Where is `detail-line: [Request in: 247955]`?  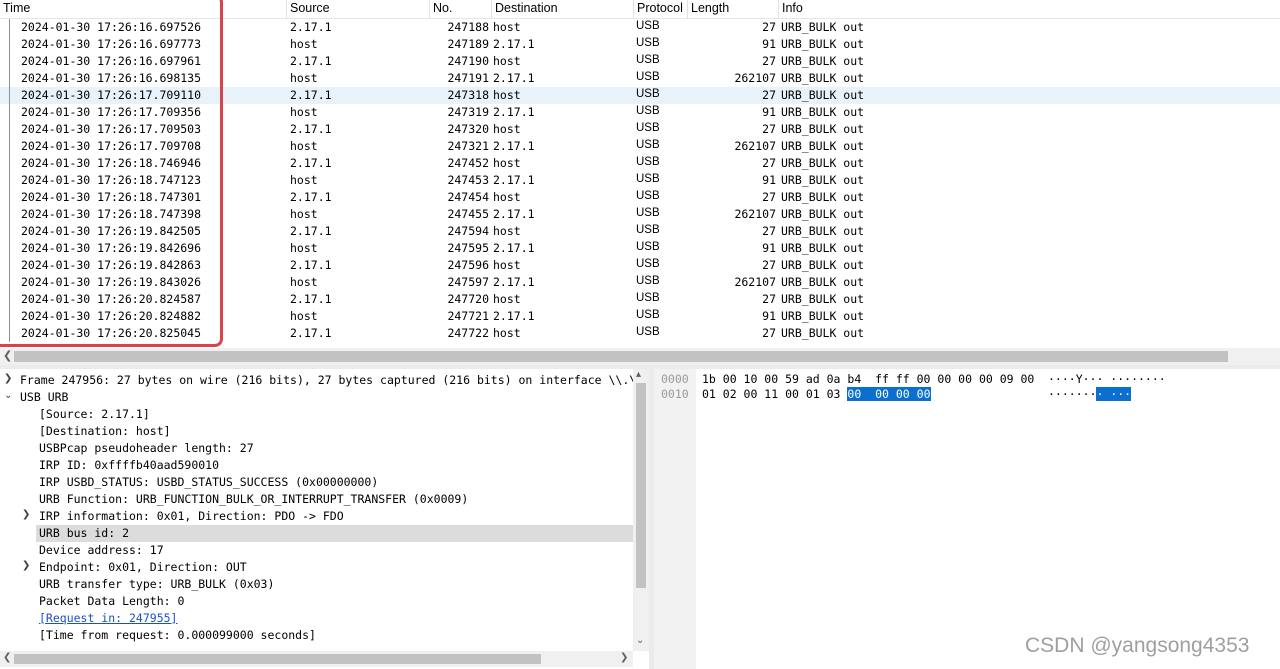 detail-line: [Request in: 247955] is located at coordinates (334, 618).